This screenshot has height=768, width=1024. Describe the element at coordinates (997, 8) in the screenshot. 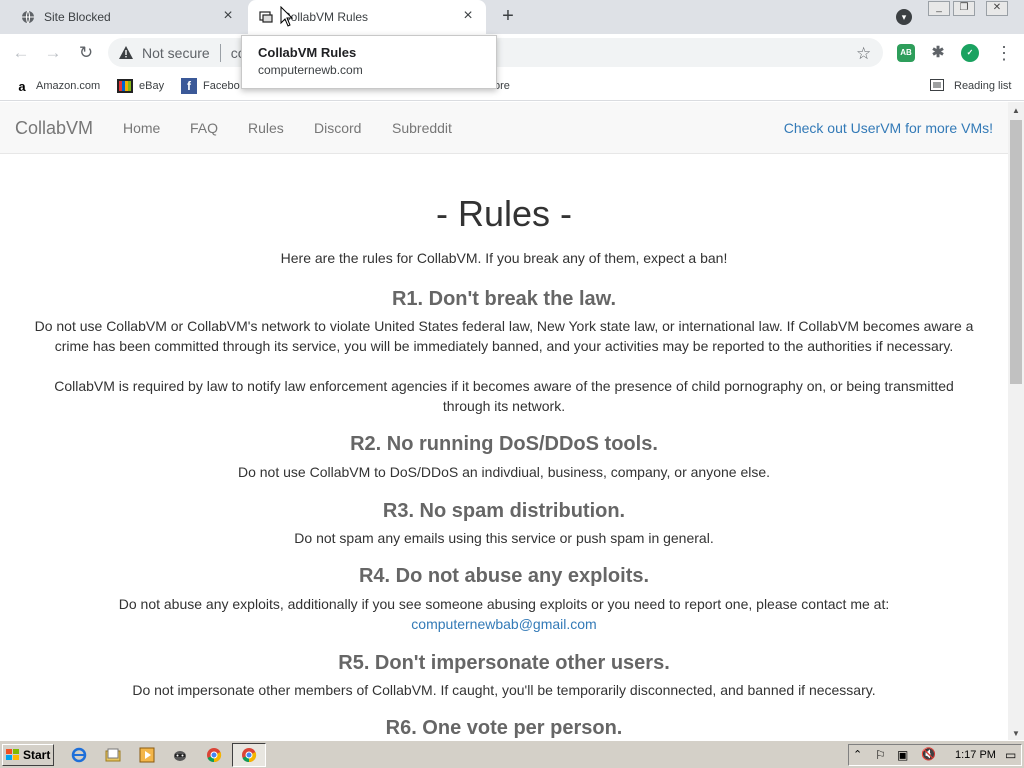

I see `close-window-button: ✕` at that location.